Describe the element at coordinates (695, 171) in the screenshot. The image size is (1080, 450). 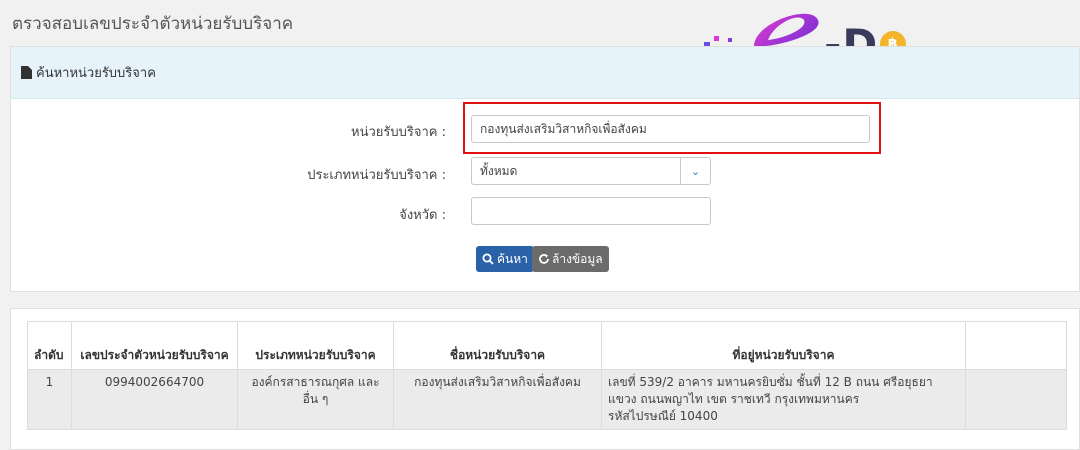
I see `chevron-down-icon: ⌄` at that location.